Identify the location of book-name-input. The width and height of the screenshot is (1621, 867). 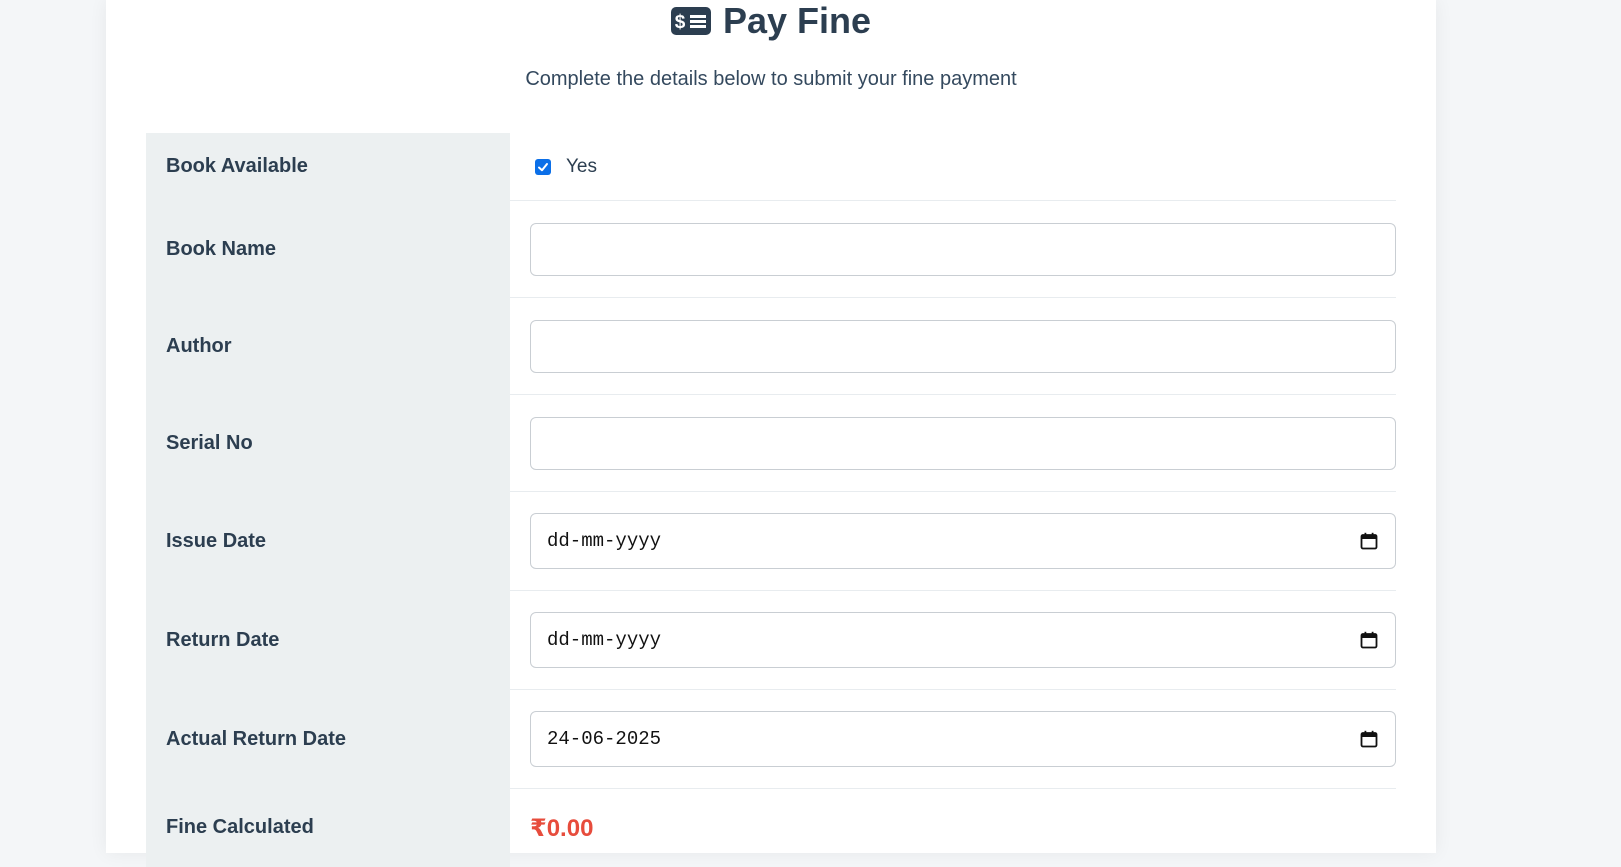
(963, 249).